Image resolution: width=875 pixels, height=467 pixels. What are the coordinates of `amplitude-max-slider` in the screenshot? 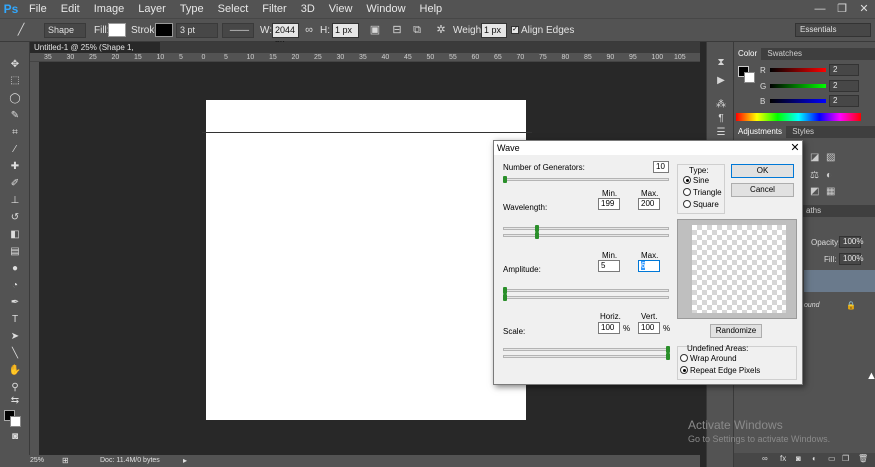 It's located at (586, 297).